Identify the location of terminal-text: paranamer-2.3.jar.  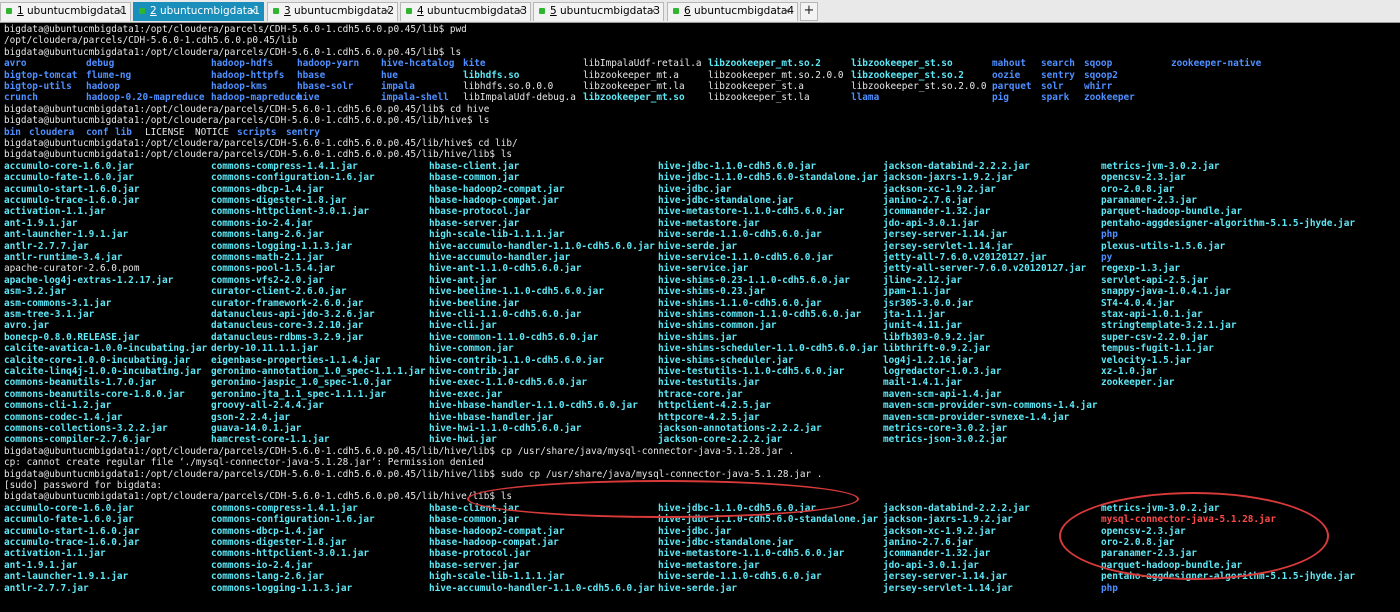
(1149, 200).